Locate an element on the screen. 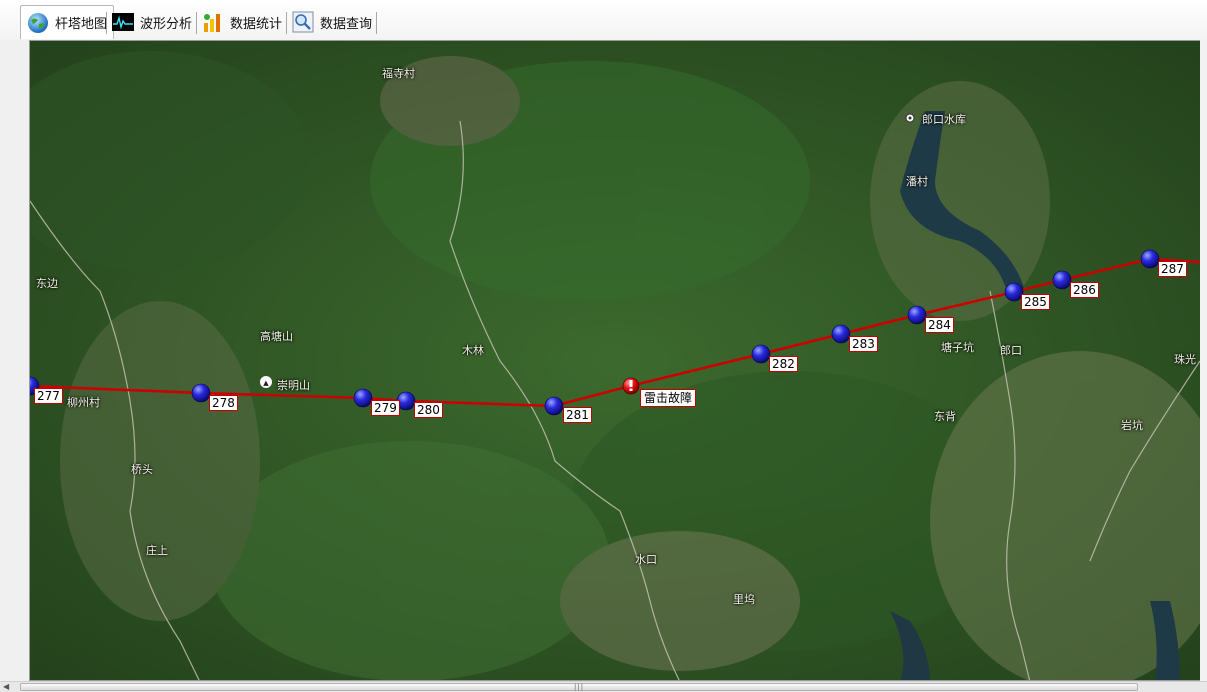 Image resolution: width=1207 pixels, height=692 pixels. waveform-icon is located at coordinates (123, 22).